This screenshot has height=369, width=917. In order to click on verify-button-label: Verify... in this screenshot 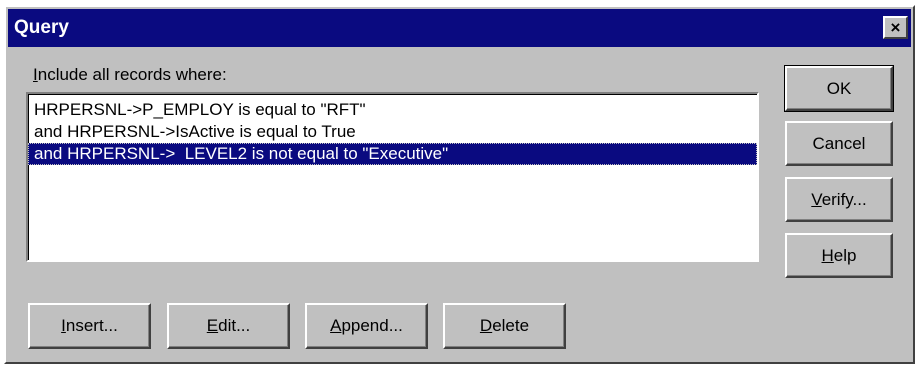, I will do `click(839, 199)`.